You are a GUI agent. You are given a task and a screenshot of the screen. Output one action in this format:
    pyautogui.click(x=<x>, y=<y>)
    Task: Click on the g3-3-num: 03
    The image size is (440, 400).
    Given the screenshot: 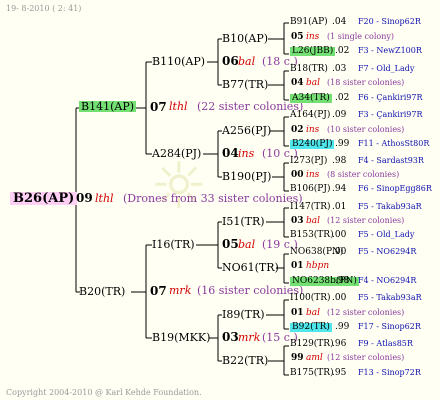 What is the action you would take?
    pyautogui.click(x=230, y=337)
    